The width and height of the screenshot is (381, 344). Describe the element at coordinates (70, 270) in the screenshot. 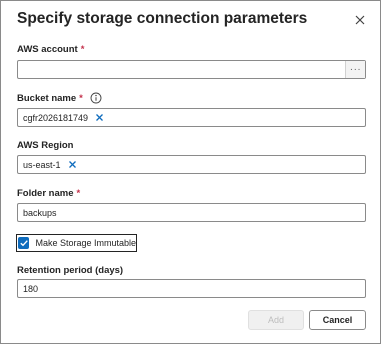

I see `retention-period-label: Retention period (days)` at that location.